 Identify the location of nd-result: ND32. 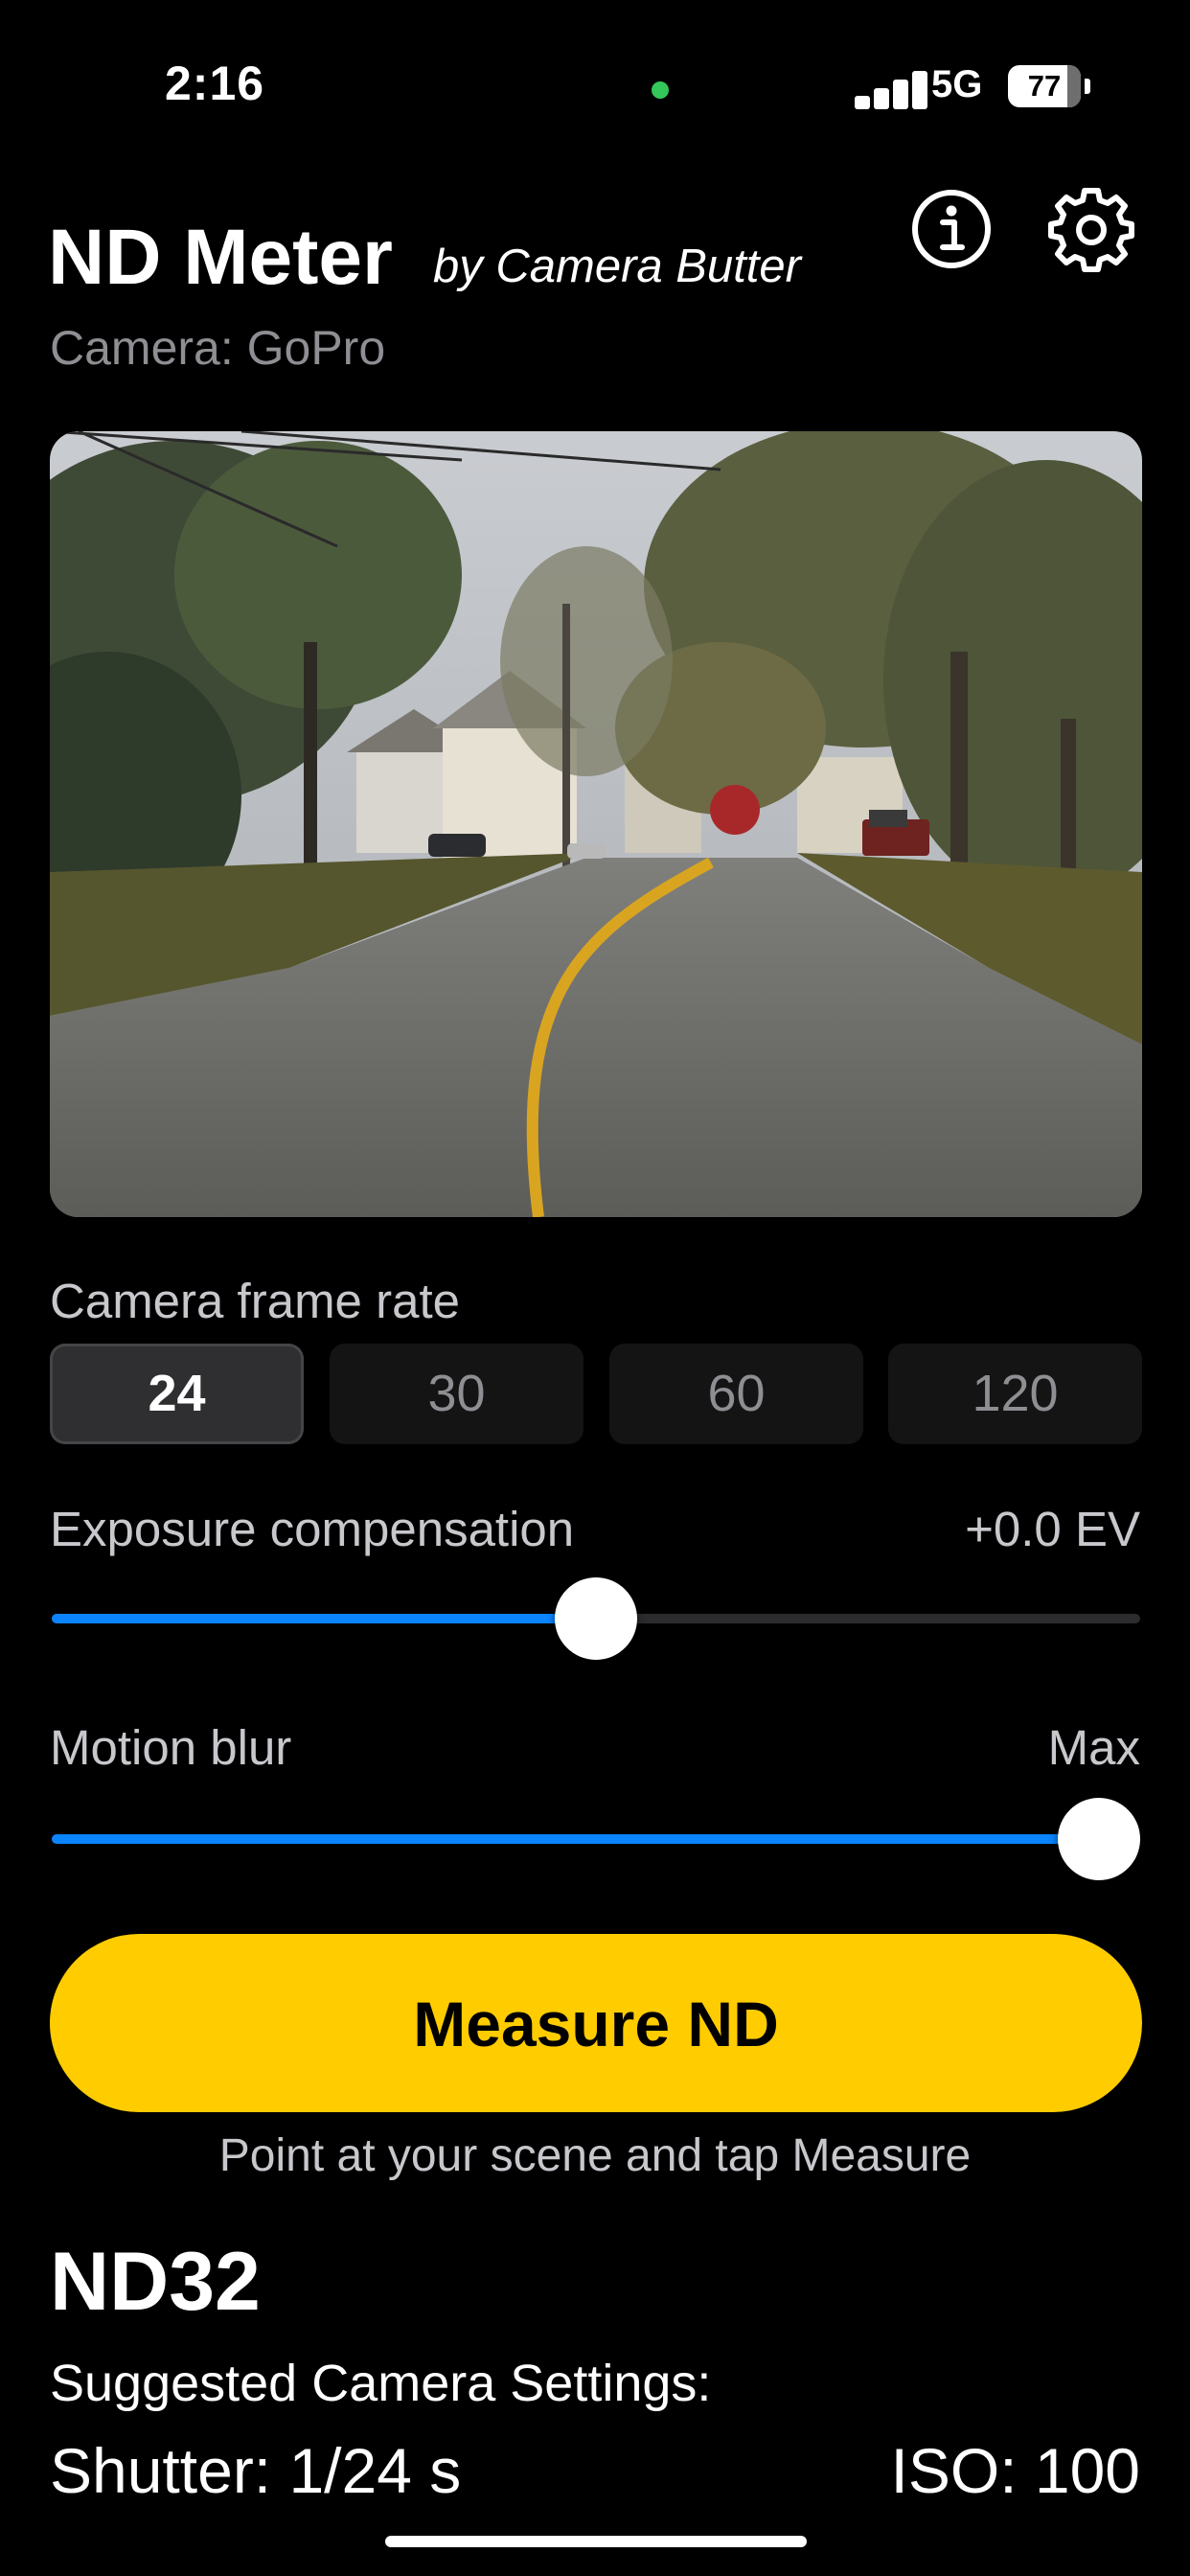
(155, 2282).